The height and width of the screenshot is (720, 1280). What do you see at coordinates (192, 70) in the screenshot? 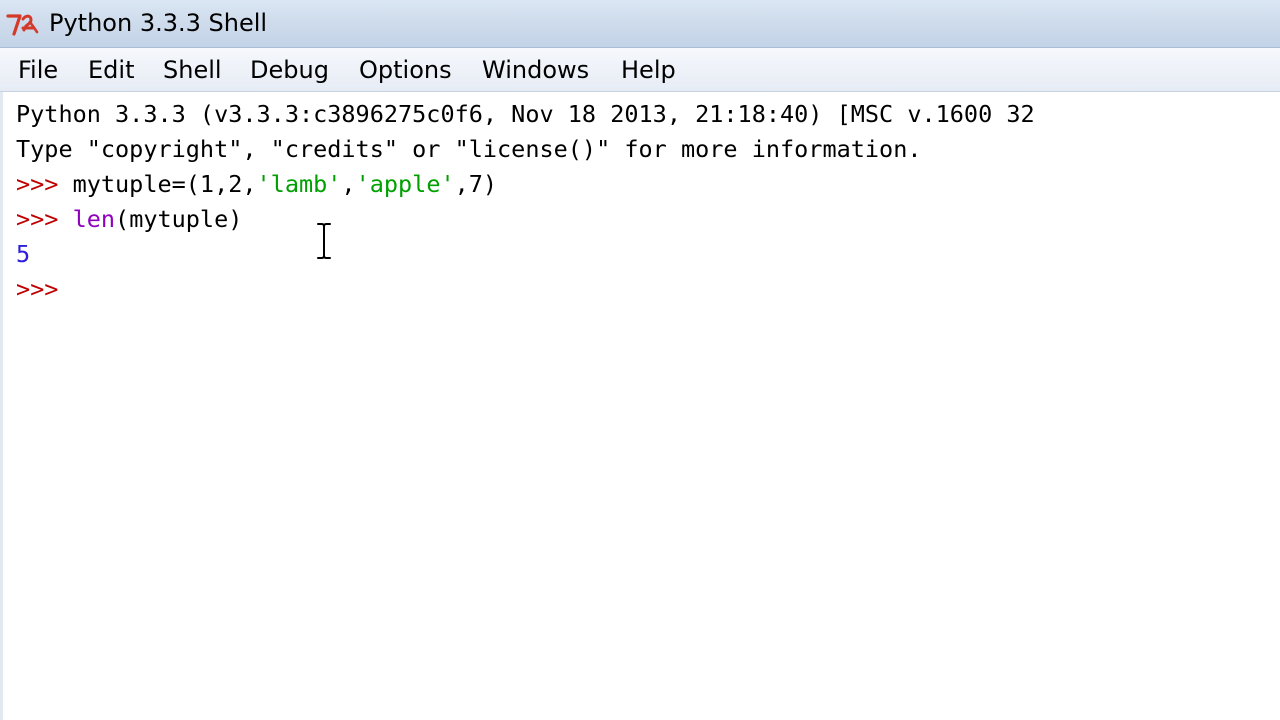
I see `menu-shell: Shell` at bounding box center [192, 70].